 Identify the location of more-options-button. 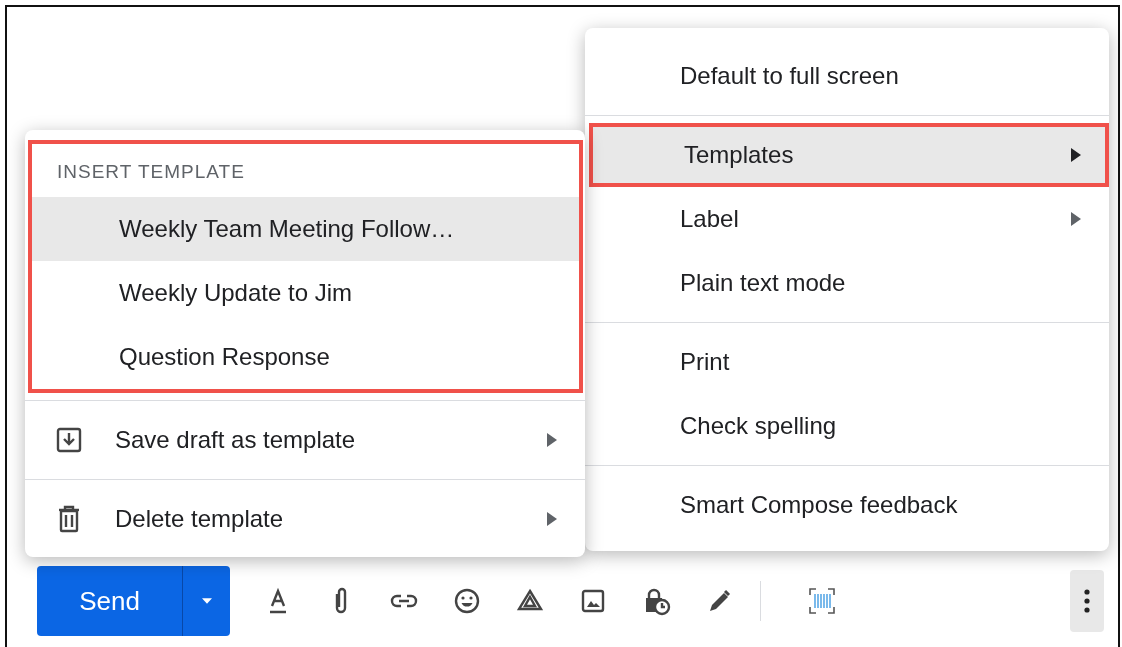
(1087, 601).